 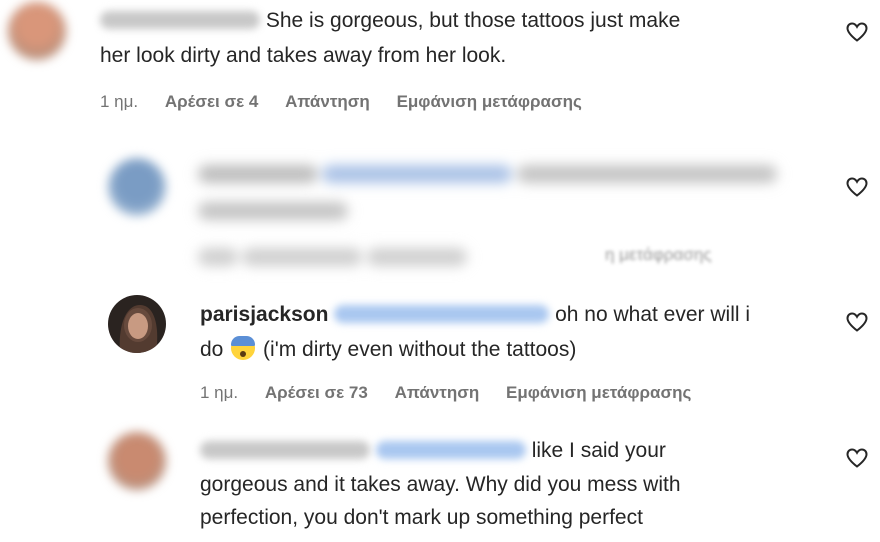 I want to click on blurred-text-line1, so click(x=498, y=179).